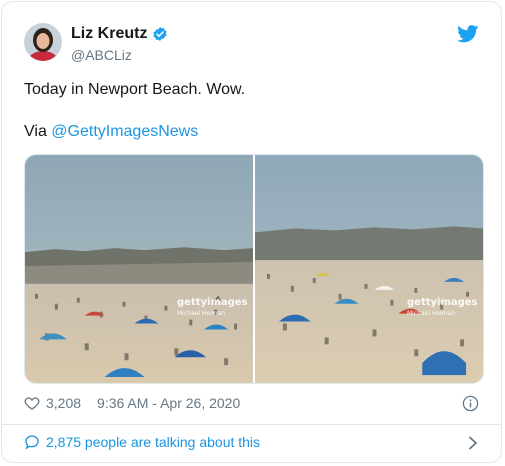  I want to click on chevron-right-icon, so click(473, 443).